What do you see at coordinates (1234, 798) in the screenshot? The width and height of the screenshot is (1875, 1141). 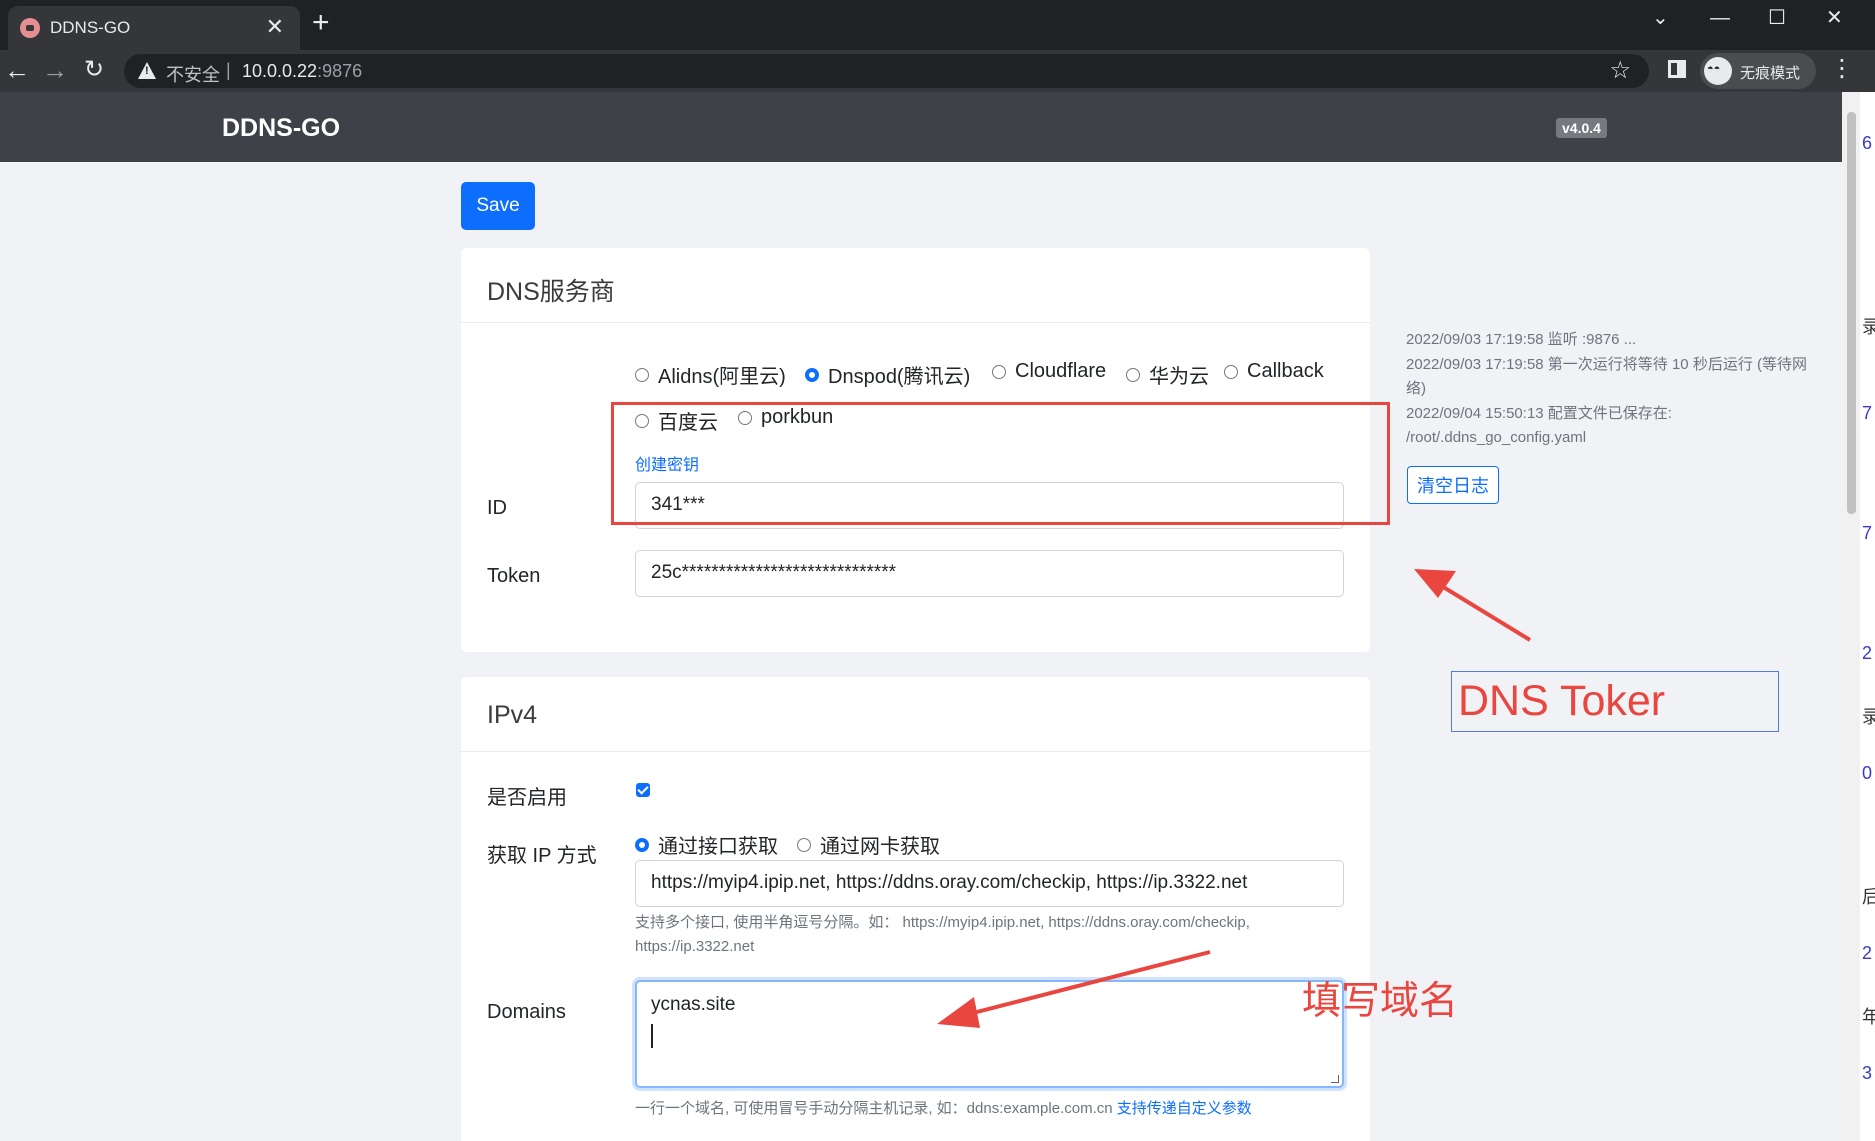 I see `annotation-arrows` at bounding box center [1234, 798].